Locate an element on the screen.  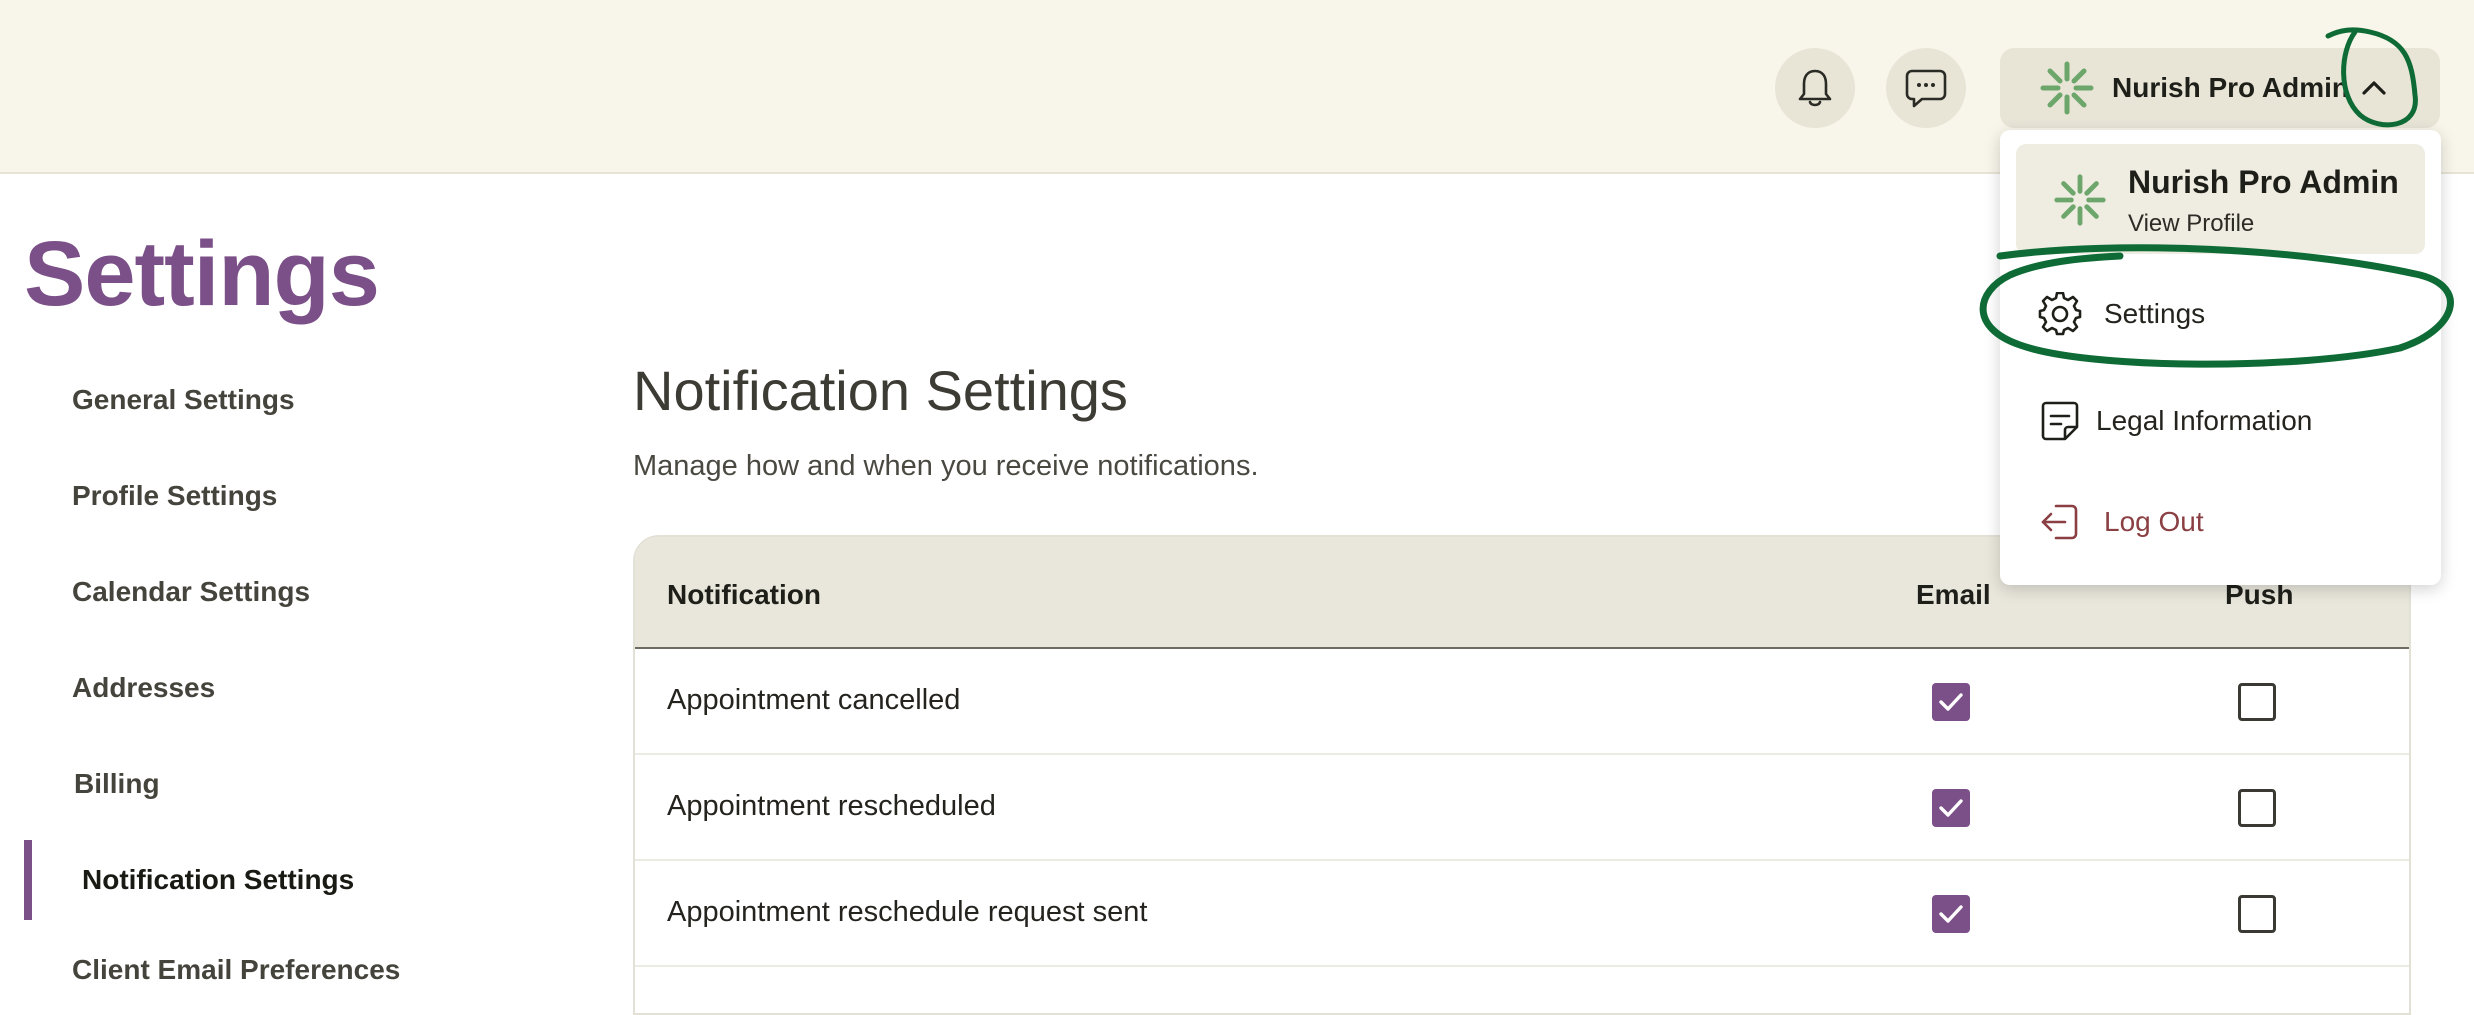
view-profile-link: View Profile is located at coordinates (2191, 224).